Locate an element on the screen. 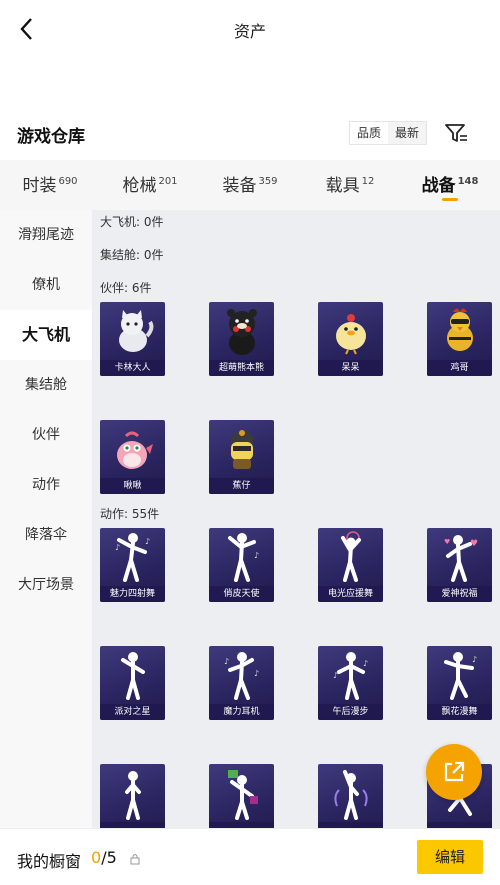 The image size is (500, 885). sidebar-item-wingman: 僚机 is located at coordinates (46, 285).